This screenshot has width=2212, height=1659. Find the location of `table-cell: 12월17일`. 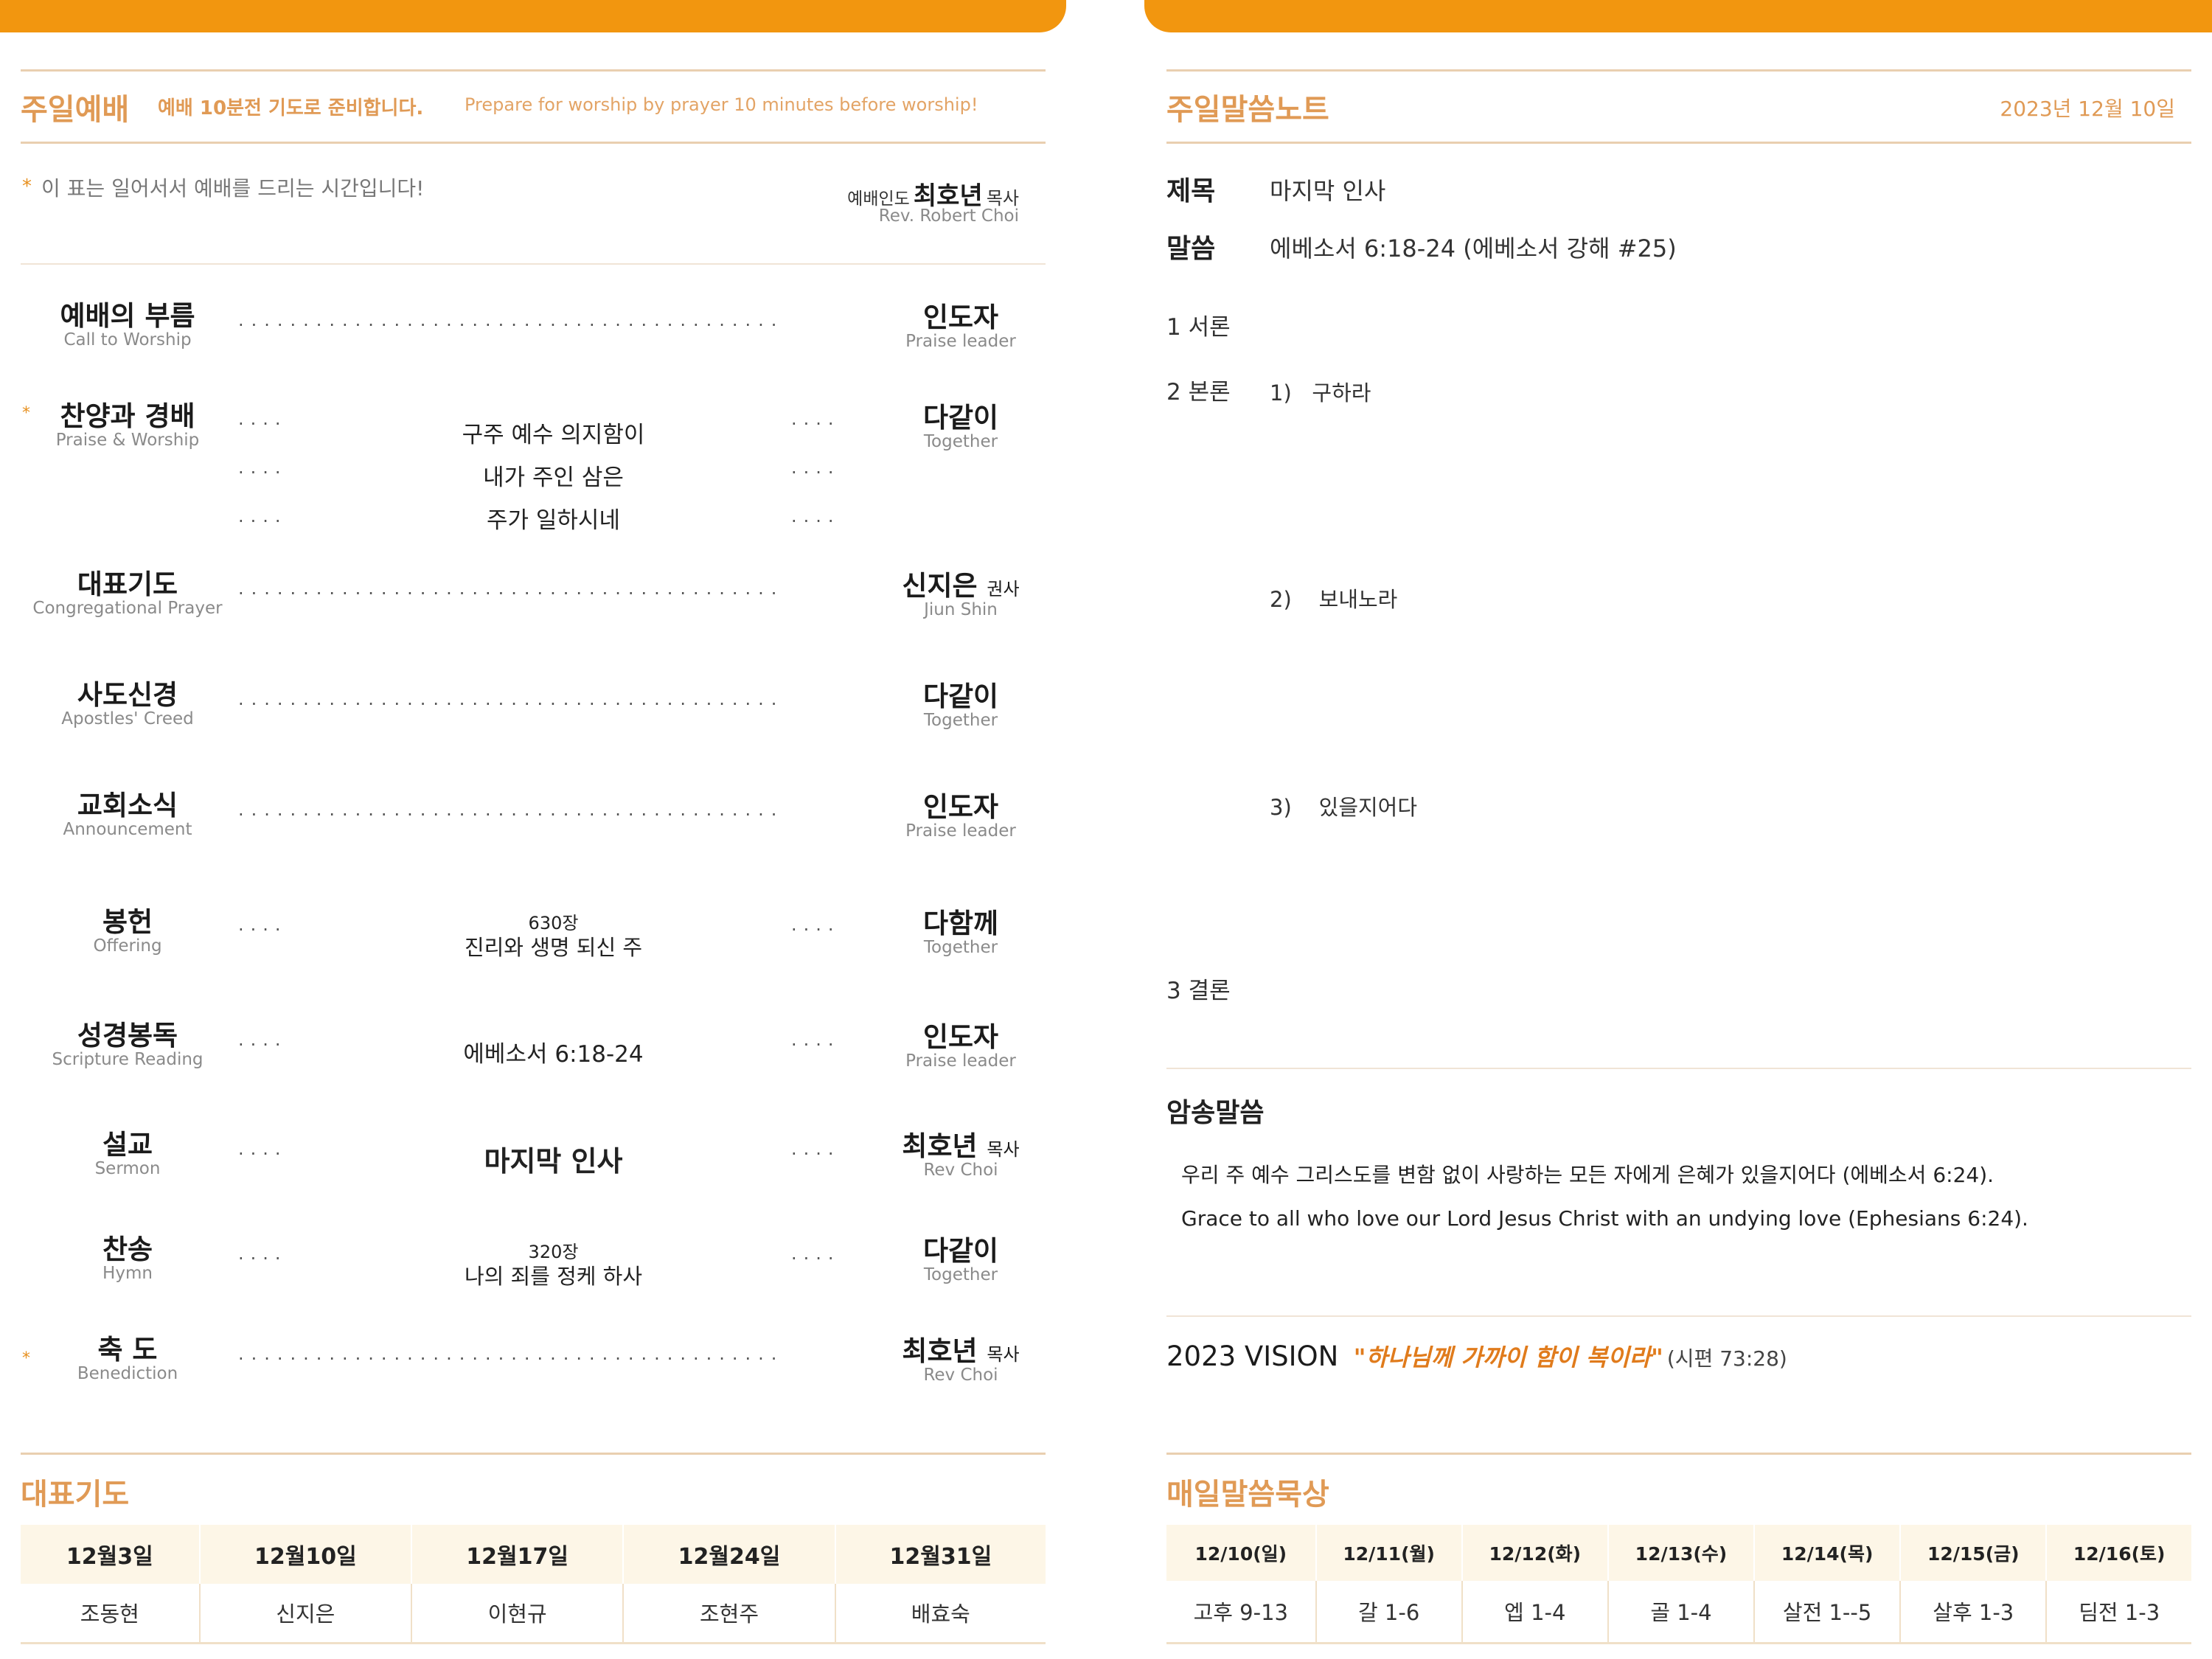

table-cell: 12월17일 is located at coordinates (517, 1554).